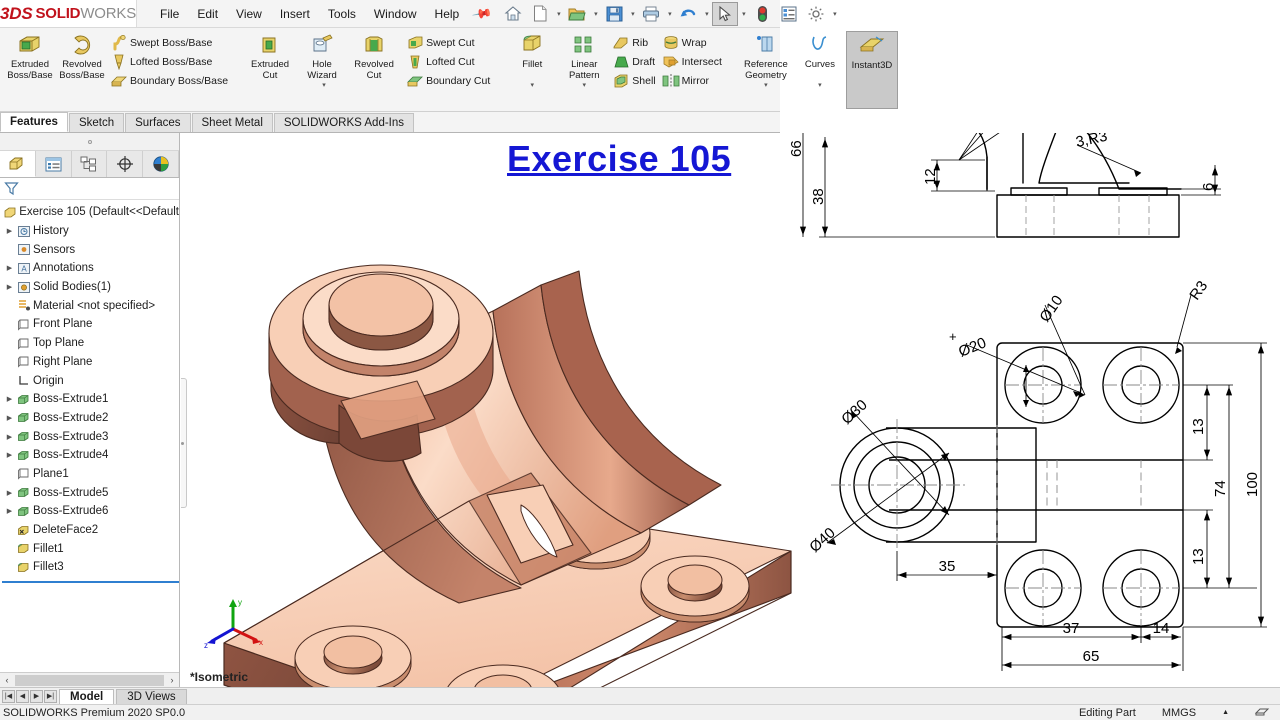  What do you see at coordinates (820, 86) in the screenshot?
I see `curves-dropdown-icon: ▾` at bounding box center [820, 86].